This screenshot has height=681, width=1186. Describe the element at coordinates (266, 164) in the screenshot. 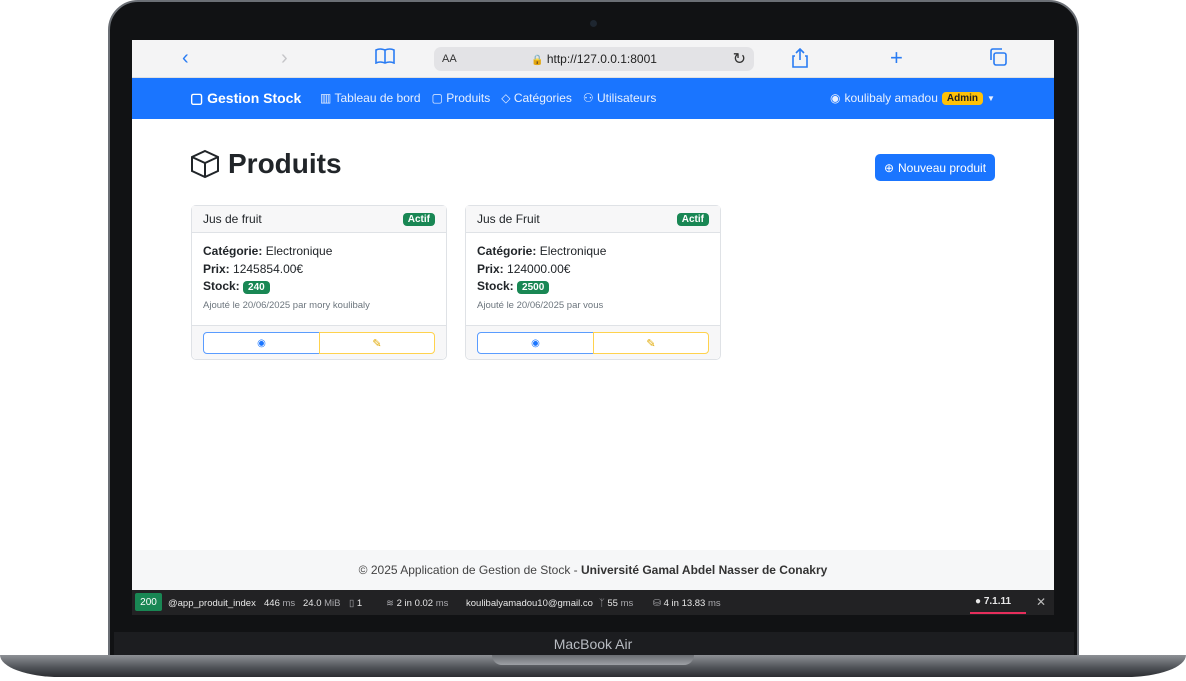

I see `page-title: Produits` at that location.